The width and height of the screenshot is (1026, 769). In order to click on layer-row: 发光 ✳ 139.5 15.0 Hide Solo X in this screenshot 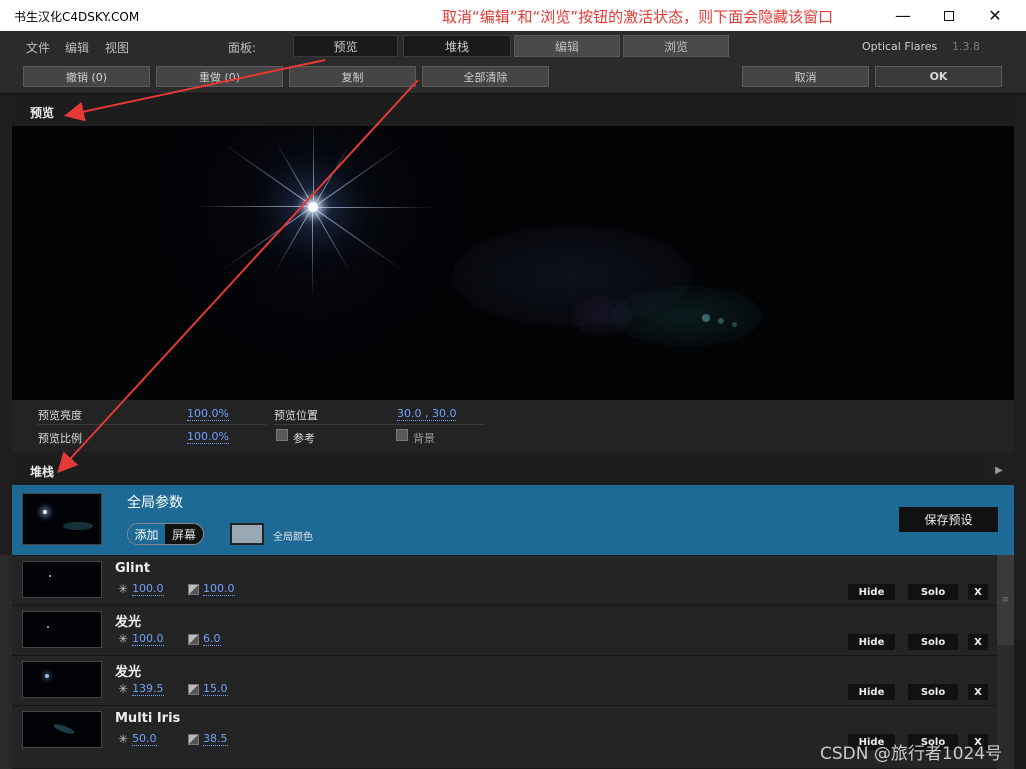, I will do `click(504, 681)`.